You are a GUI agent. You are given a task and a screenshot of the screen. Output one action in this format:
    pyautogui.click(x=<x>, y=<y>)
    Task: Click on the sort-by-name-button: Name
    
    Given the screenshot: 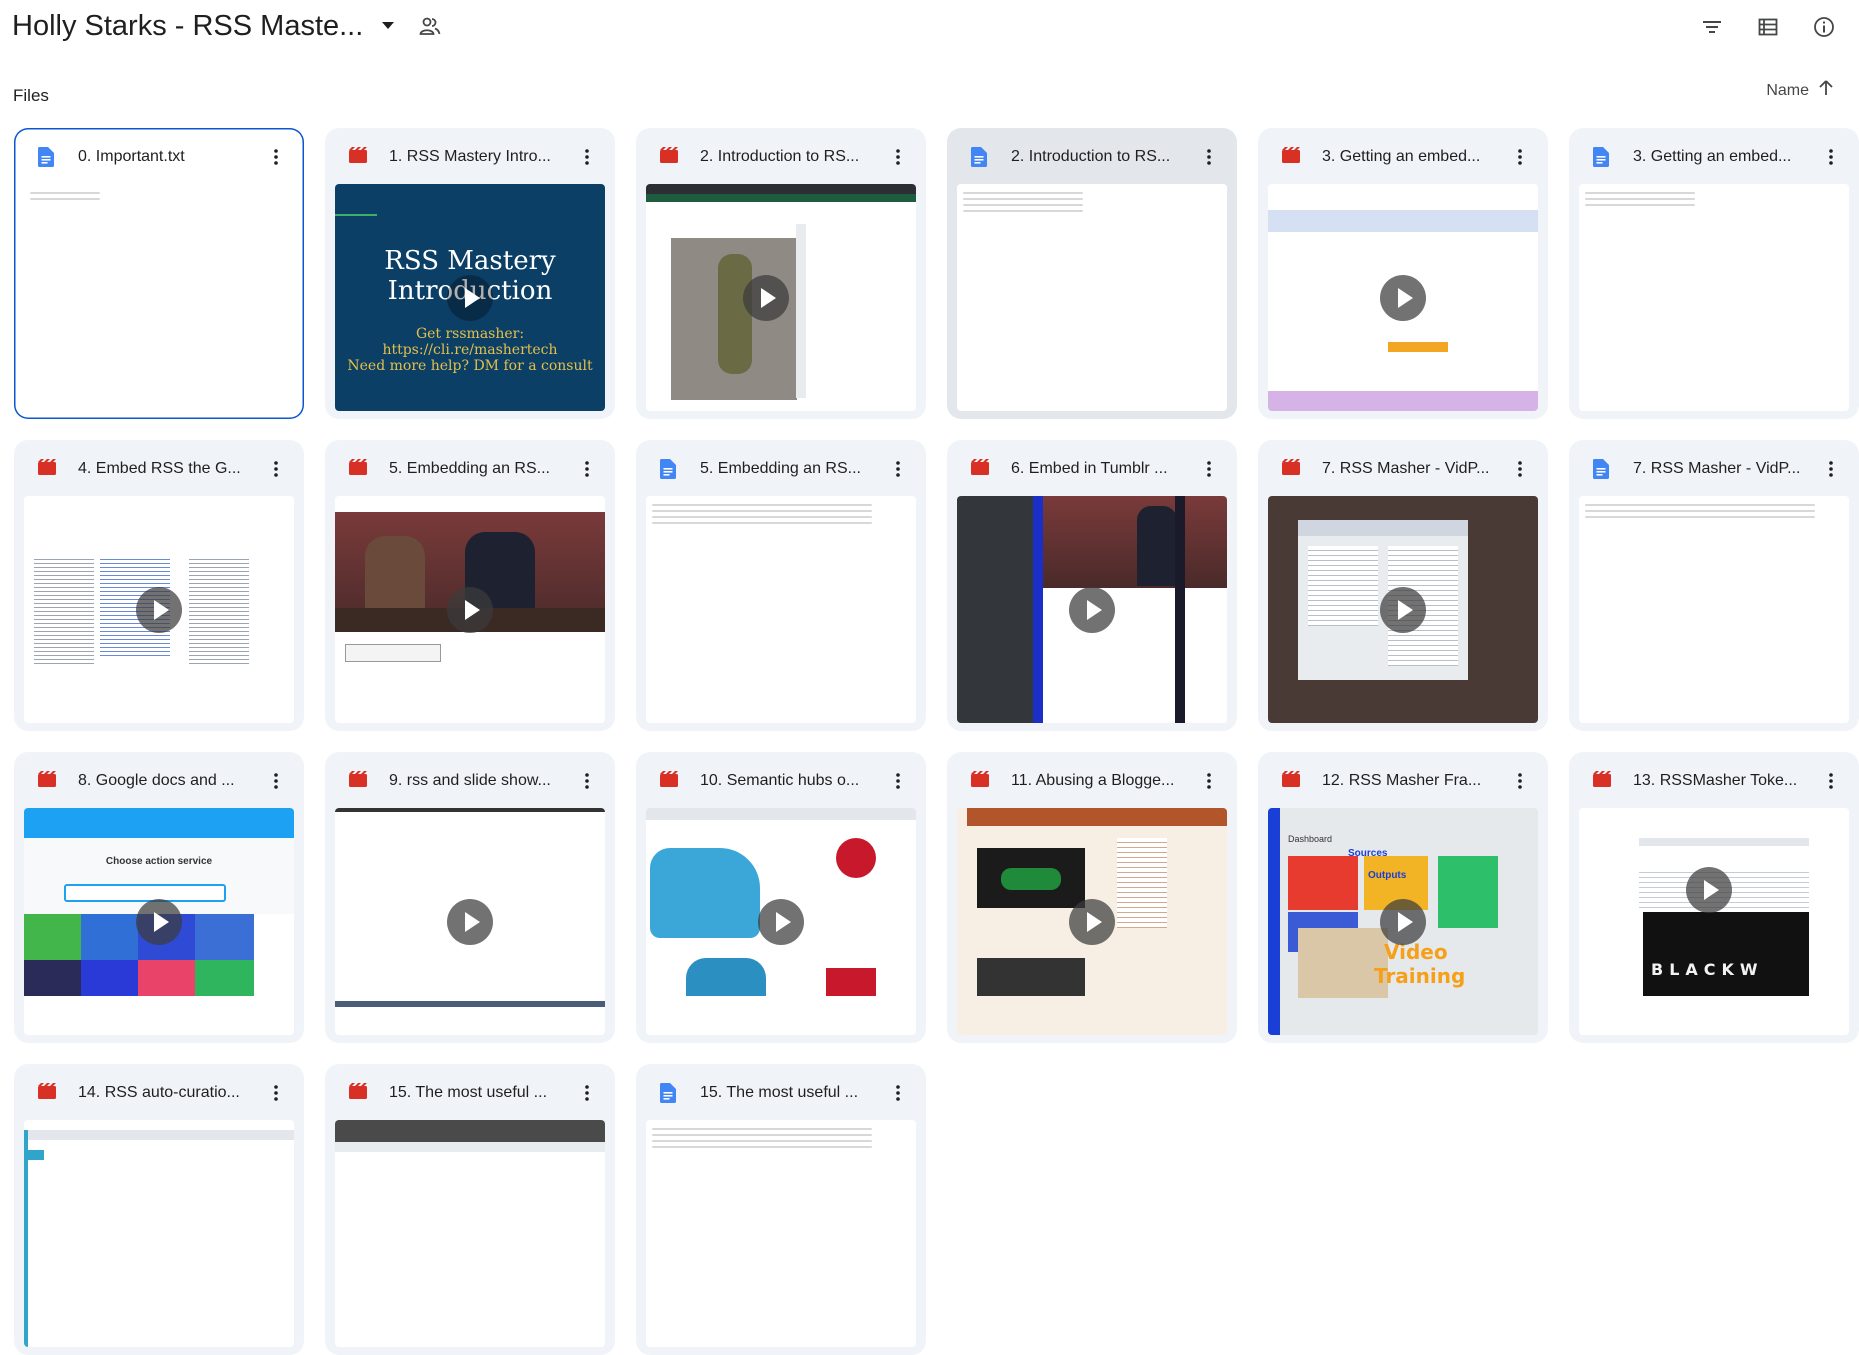 What is the action you would take?
    pyautogui.click(x=1799, y=90)
    